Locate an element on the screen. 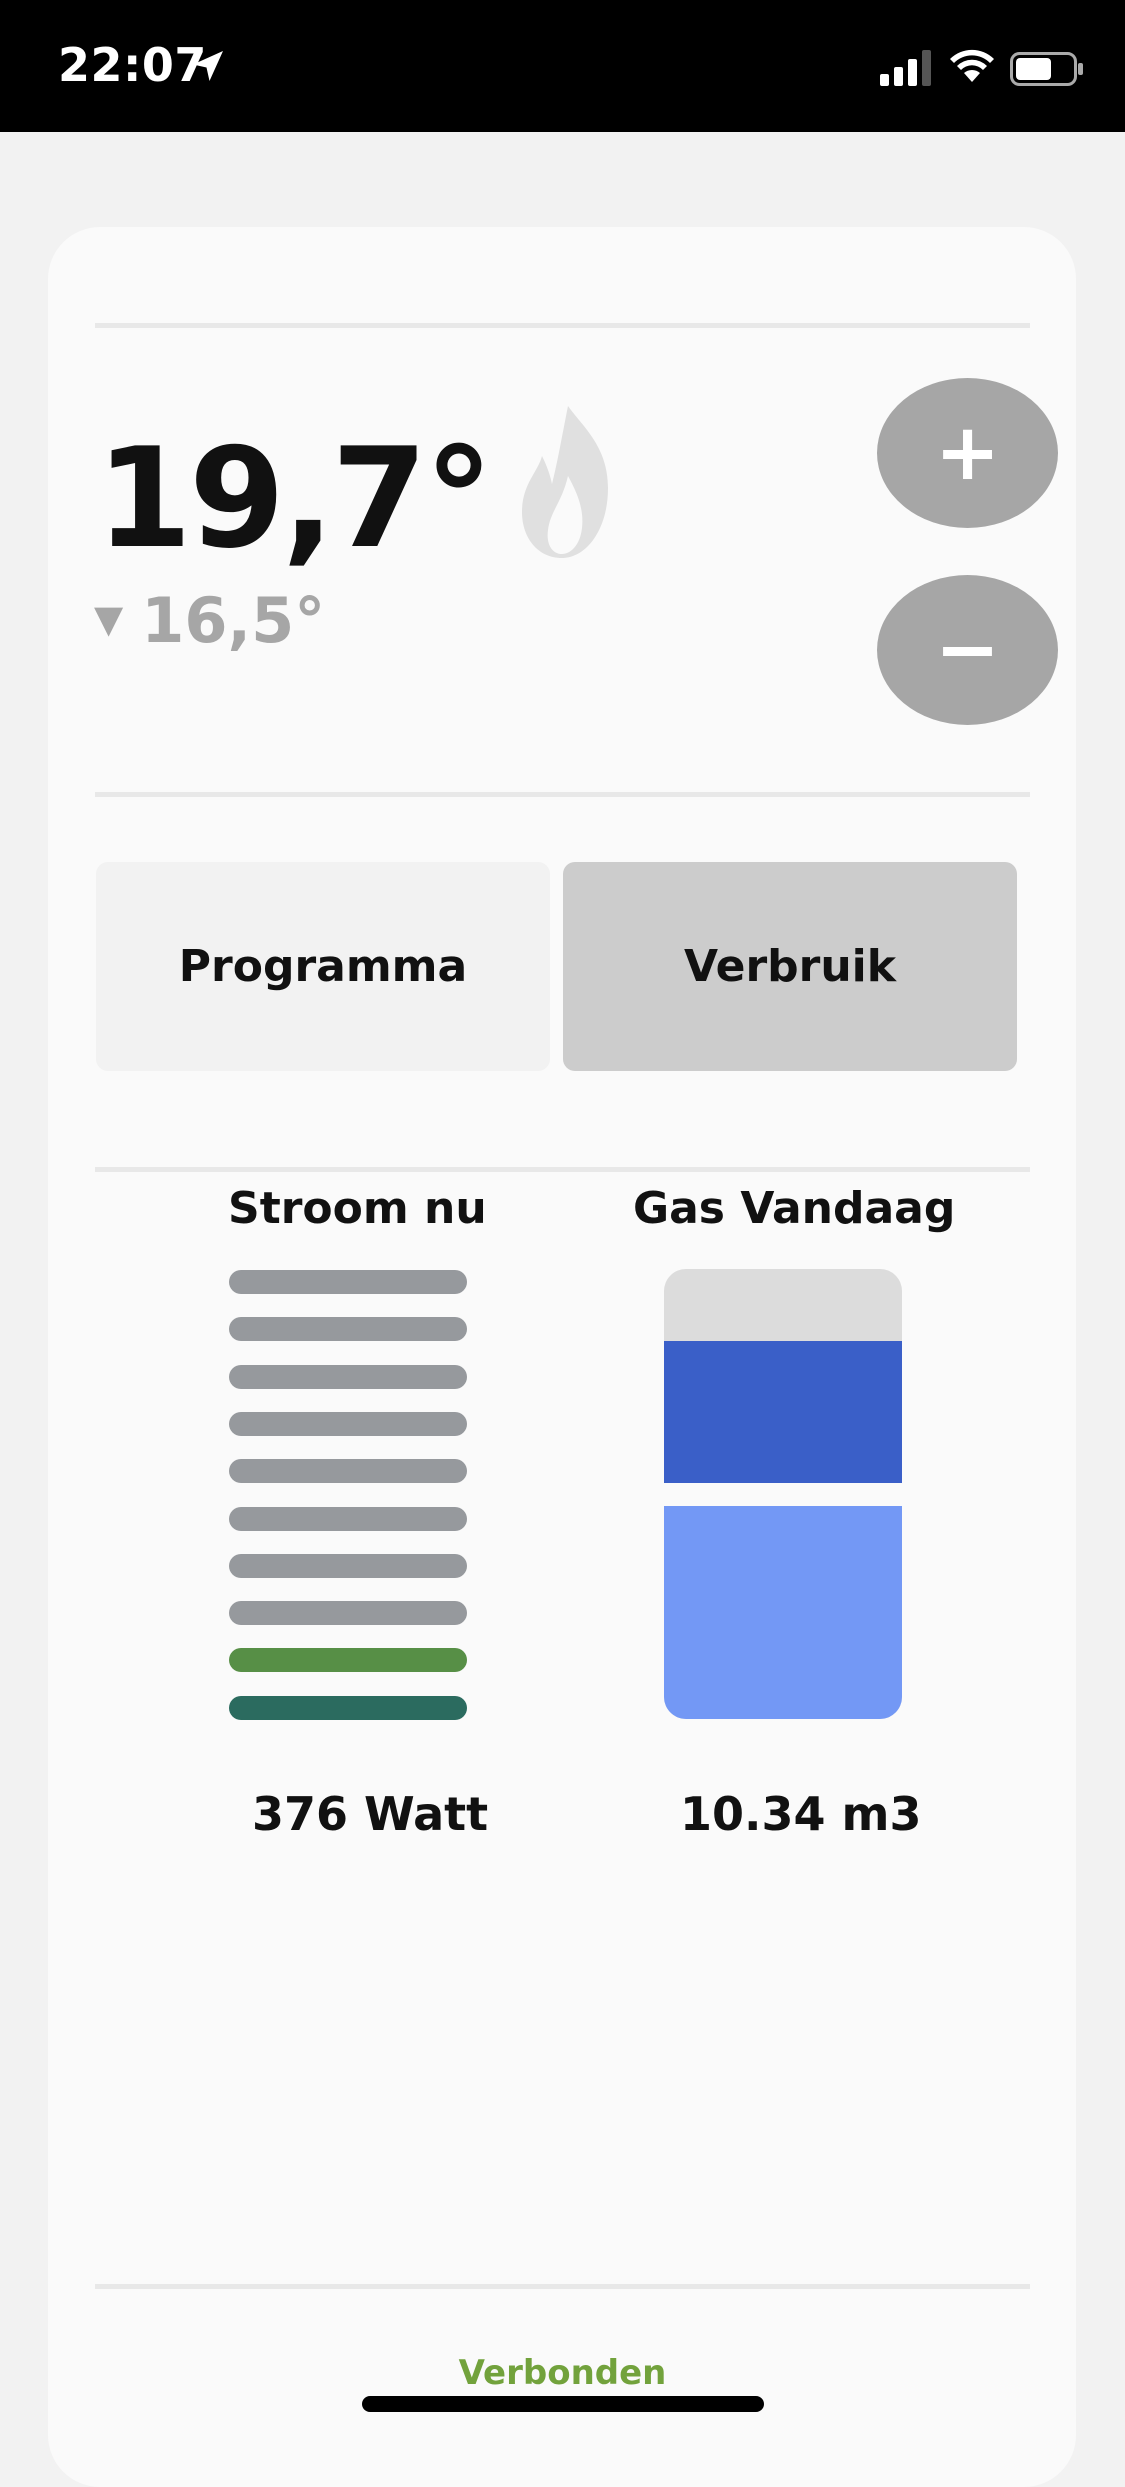 The width and height of the screenshot is (1125, 2487). location-arrow-icon is located at coordinates (208, 66).